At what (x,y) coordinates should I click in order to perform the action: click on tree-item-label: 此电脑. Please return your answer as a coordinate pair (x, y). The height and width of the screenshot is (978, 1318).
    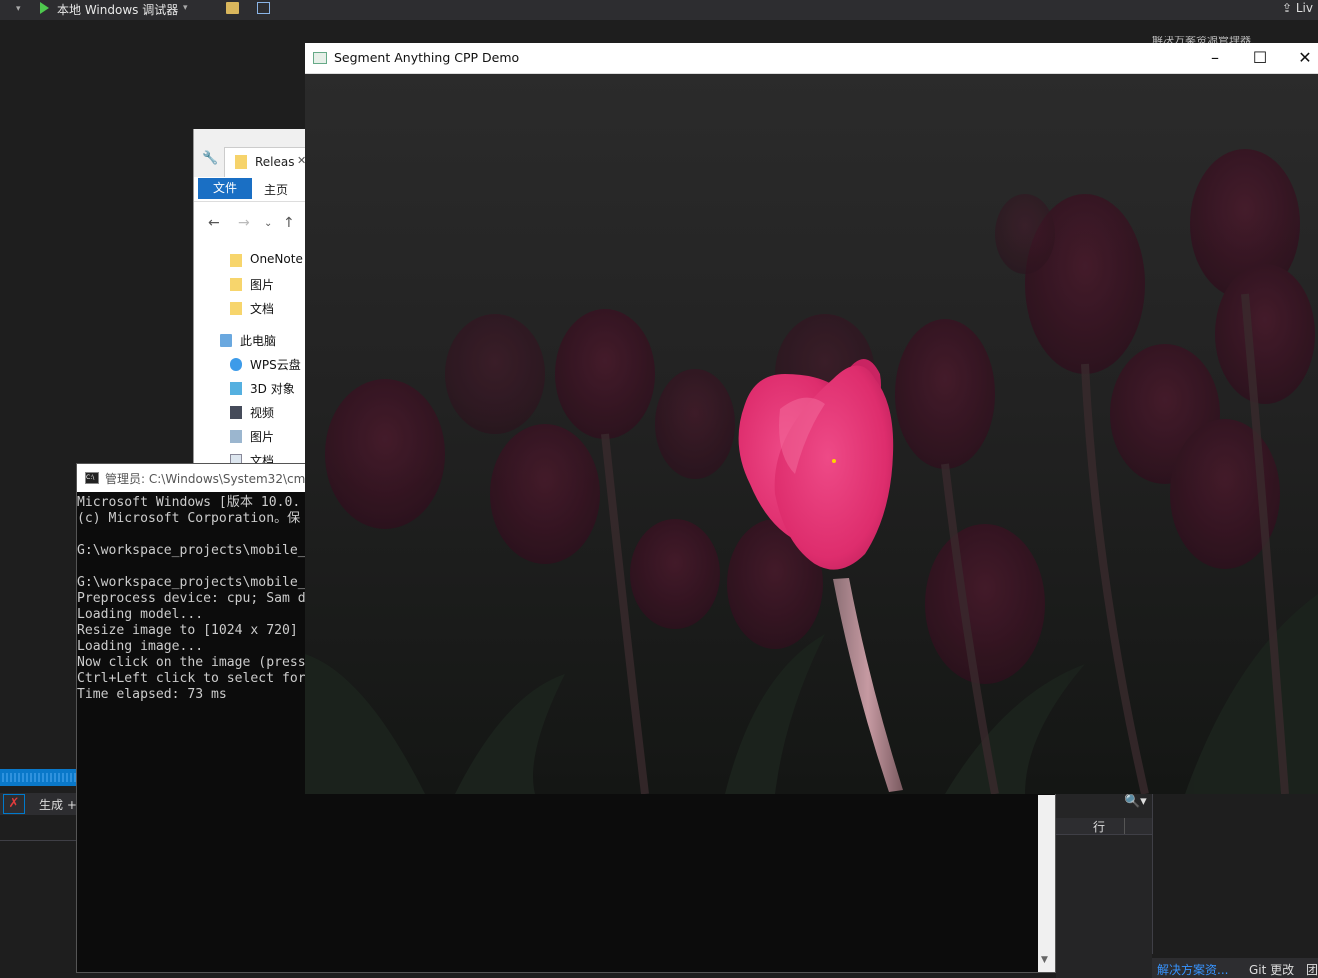
    Looking at the image, I should click on (258, 341).